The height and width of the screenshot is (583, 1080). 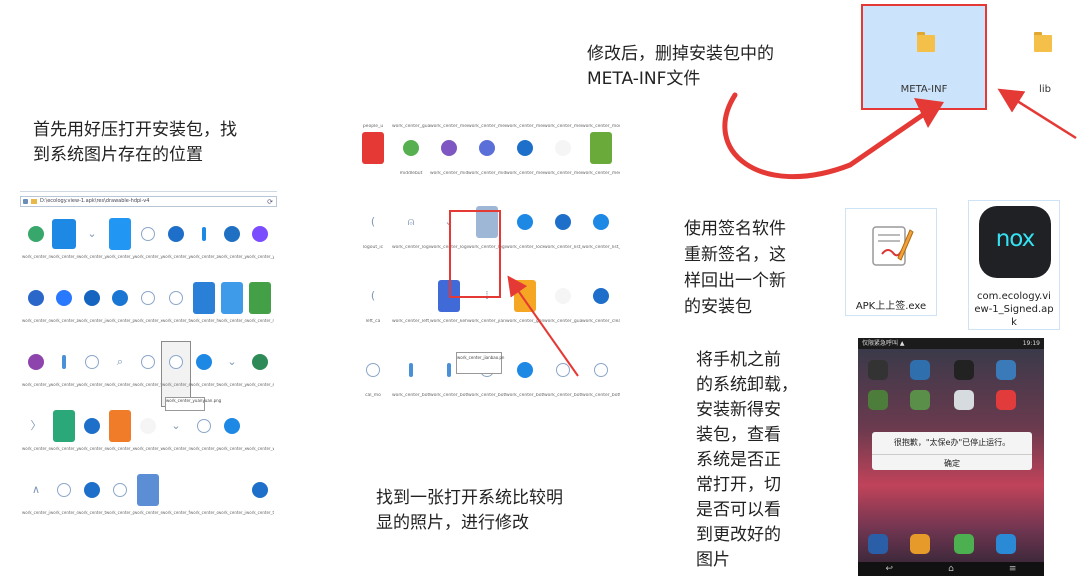 What do you see at coordinates (543, 326) in the screenshot?
I see `image-arrow` at bounding box center [543, 326].